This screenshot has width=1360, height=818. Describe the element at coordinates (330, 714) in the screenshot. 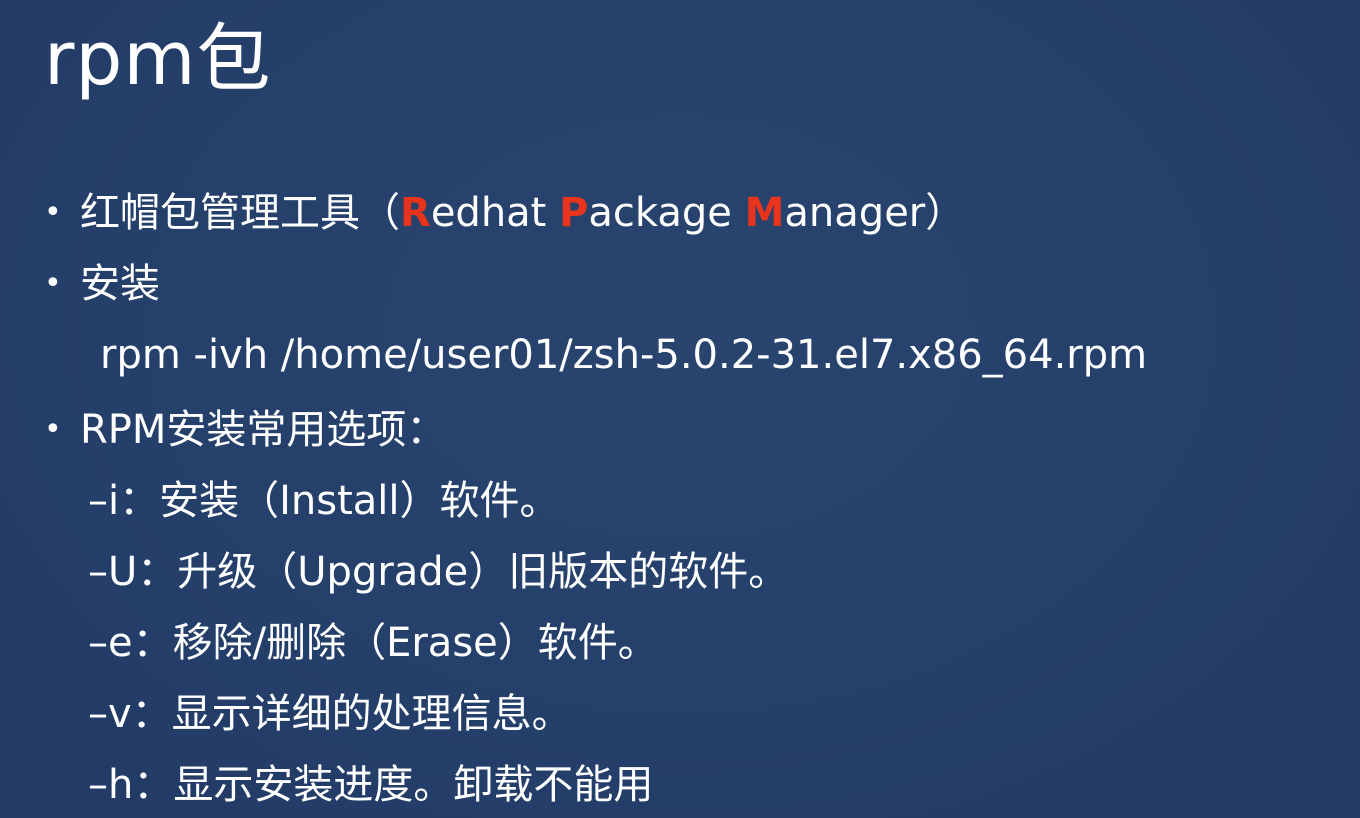

I see `option-verbose: –v：显示详细的处理信息。` at that location.